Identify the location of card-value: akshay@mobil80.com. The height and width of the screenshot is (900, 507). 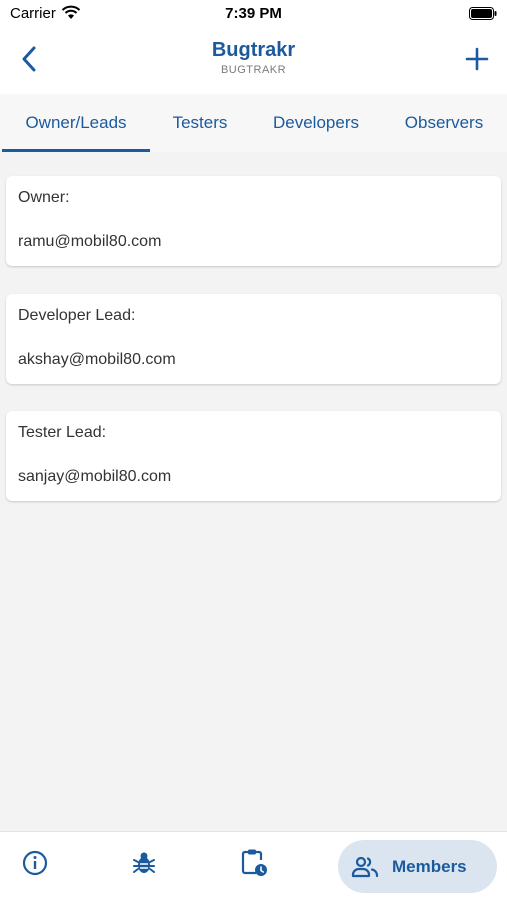
(97, 359).